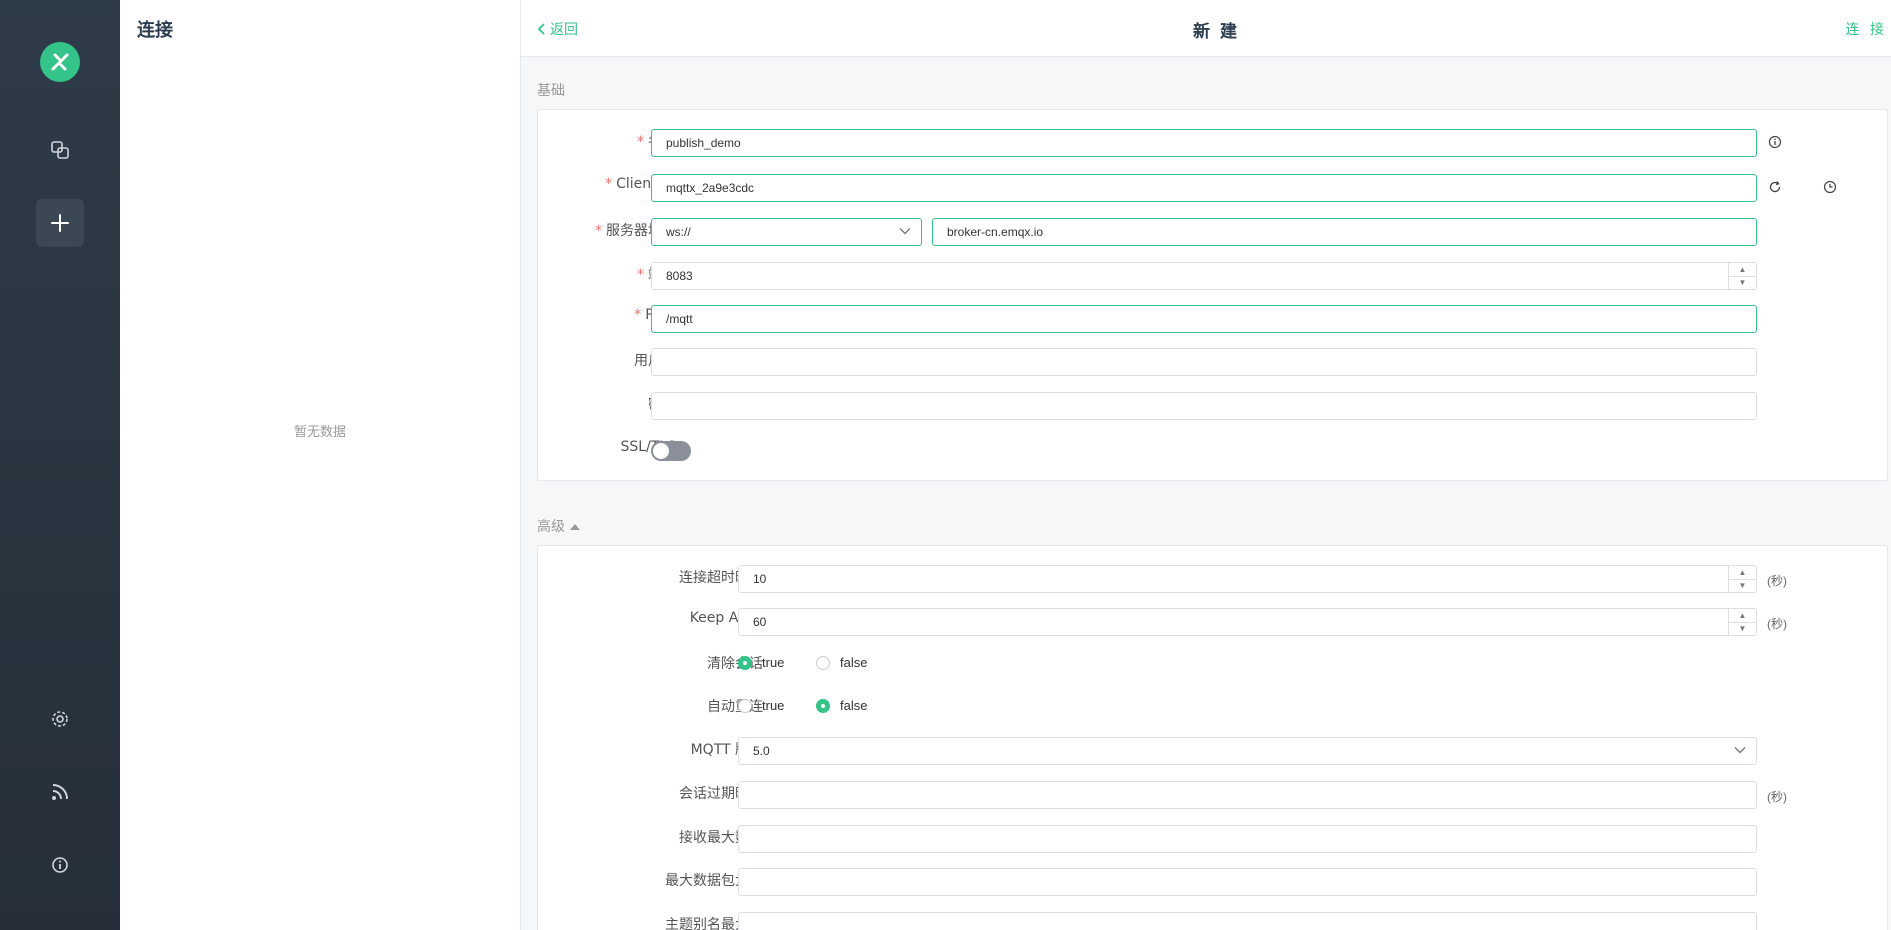 This screenshot has width=1891, height=930. Describe the element at coordinates (1247, 882) in the screenshot. I see `max-packet-input` at that location.